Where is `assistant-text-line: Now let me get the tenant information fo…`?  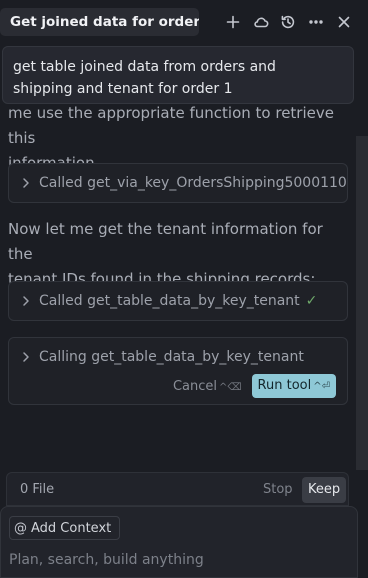
assistant-text-line: Now let me get the tenant information fo… is located at coordinates (165, 241).